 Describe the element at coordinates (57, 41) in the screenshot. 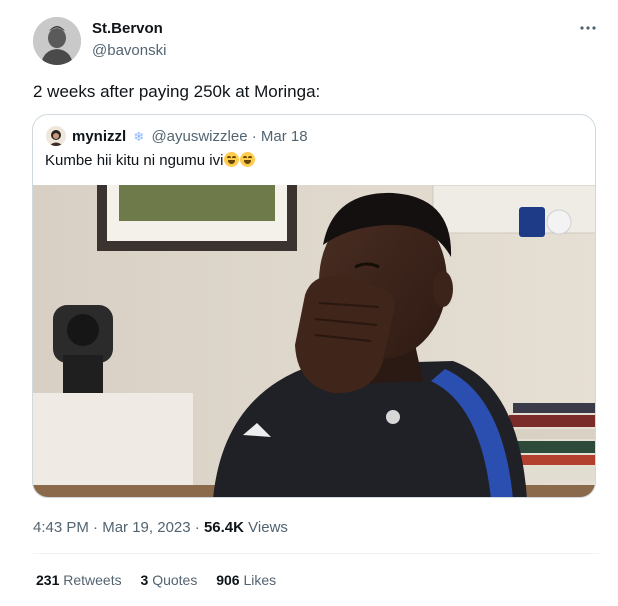

I see `author-avatar` at that location.